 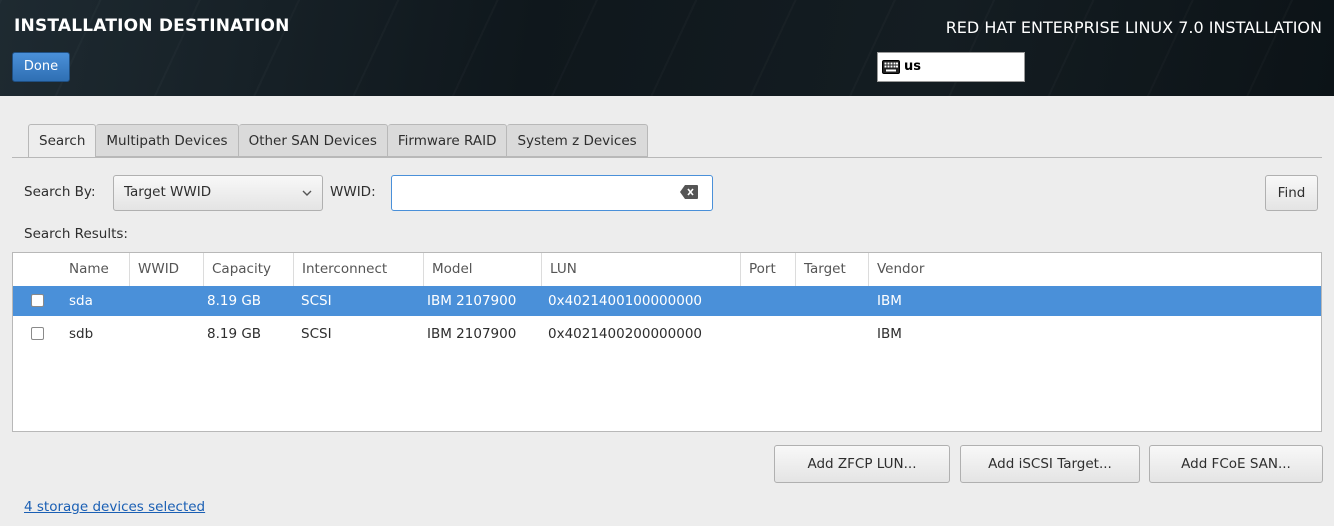 I want to click on clear-input-icon, so click(x=689, y=192).